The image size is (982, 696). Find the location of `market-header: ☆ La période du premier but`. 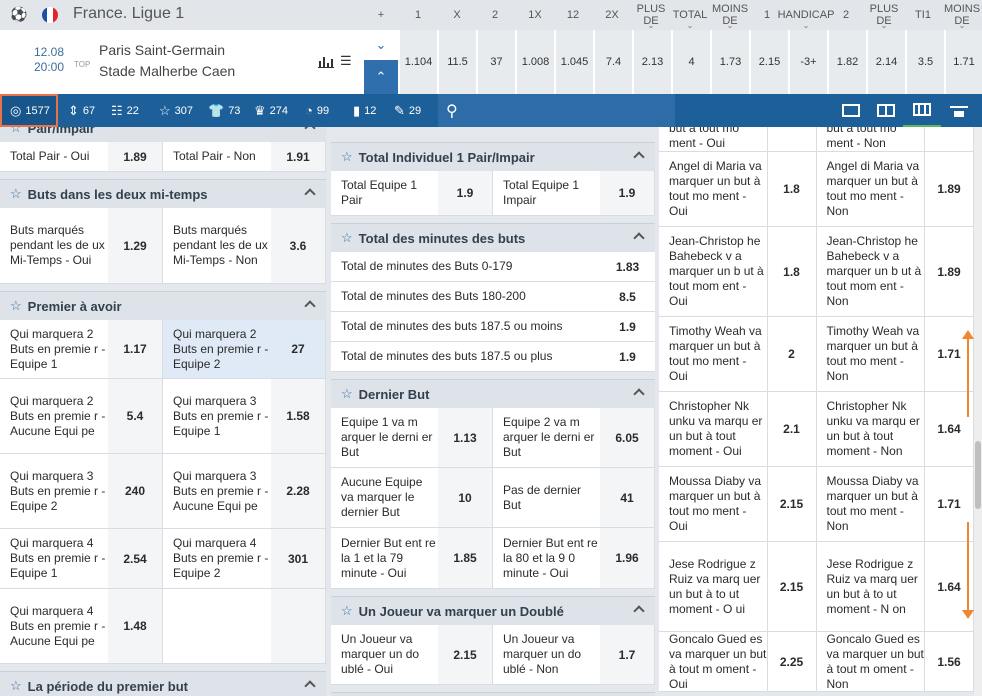

market-header: ☆ La période du premier but is located at coordinates (163, 683).